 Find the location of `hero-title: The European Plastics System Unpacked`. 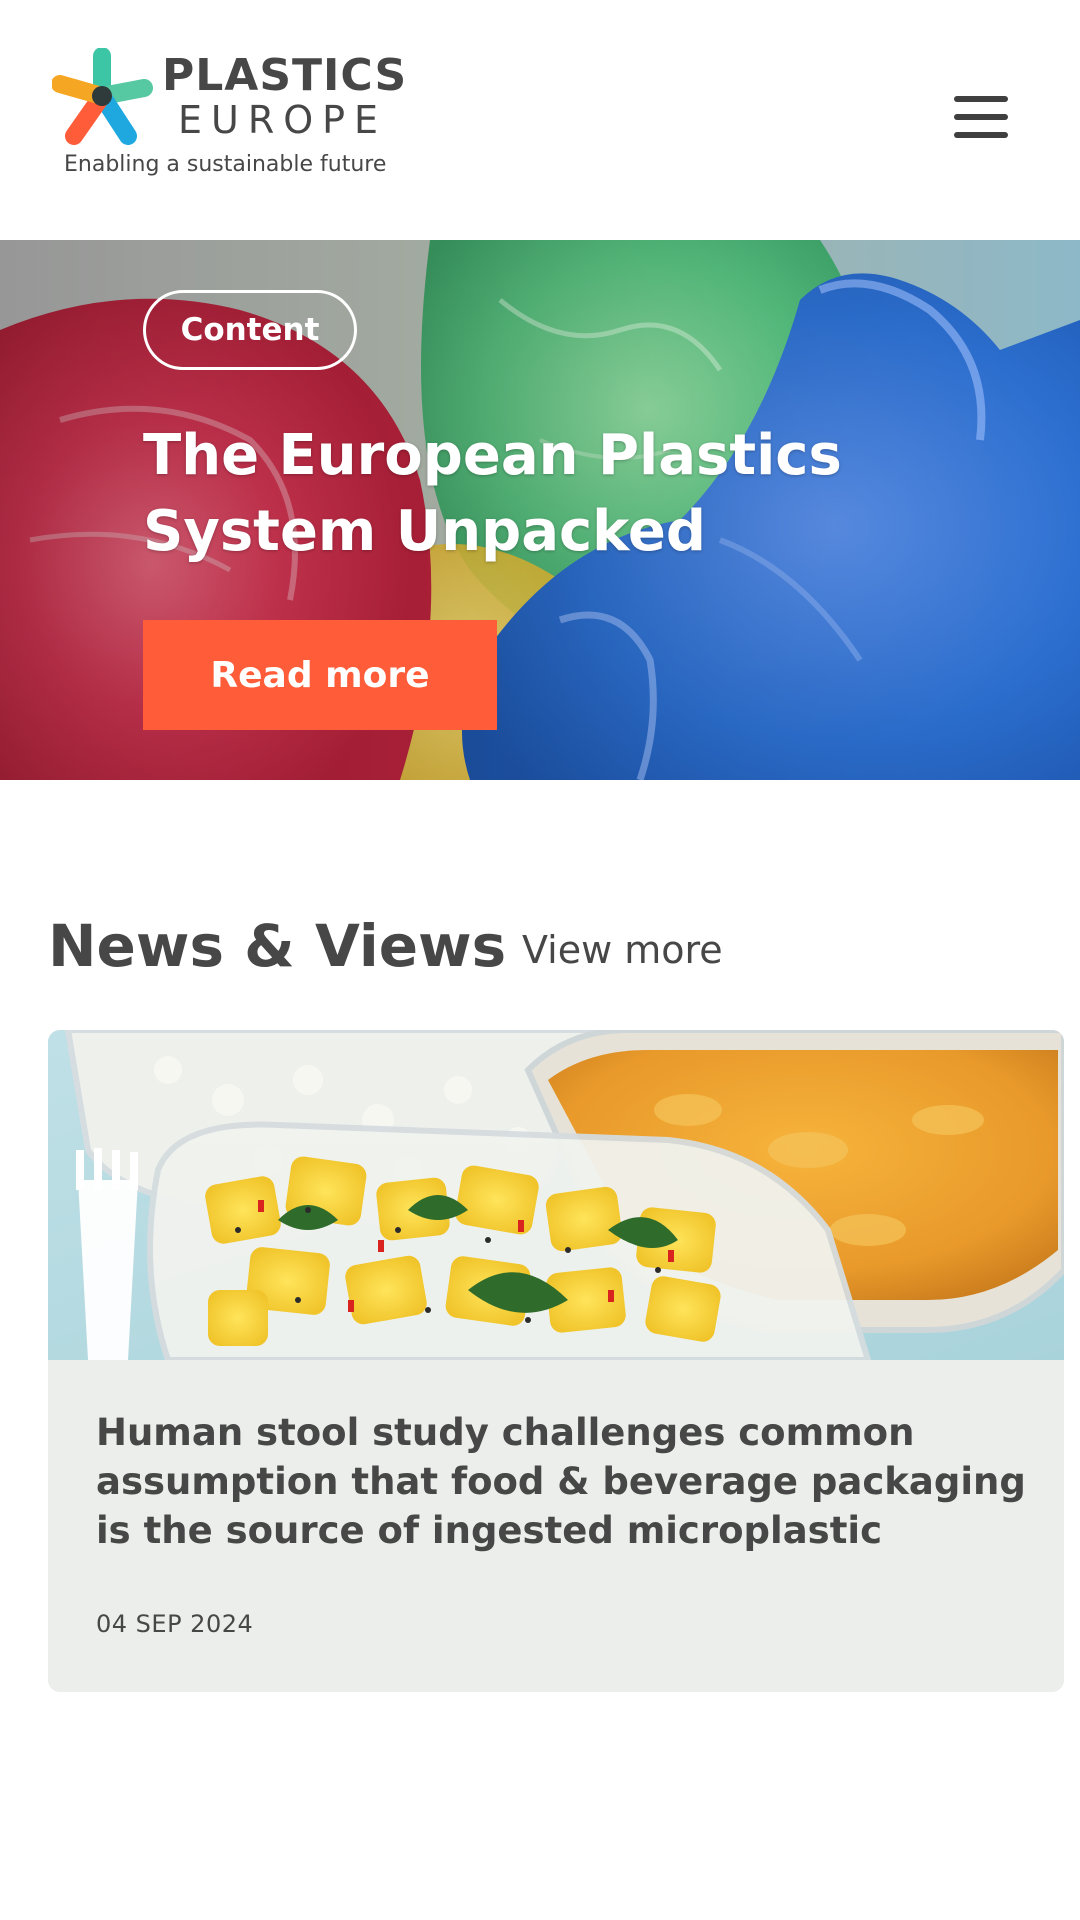

hero-title: The European Plastics System Unpacked is located at coordinates (492, 493).